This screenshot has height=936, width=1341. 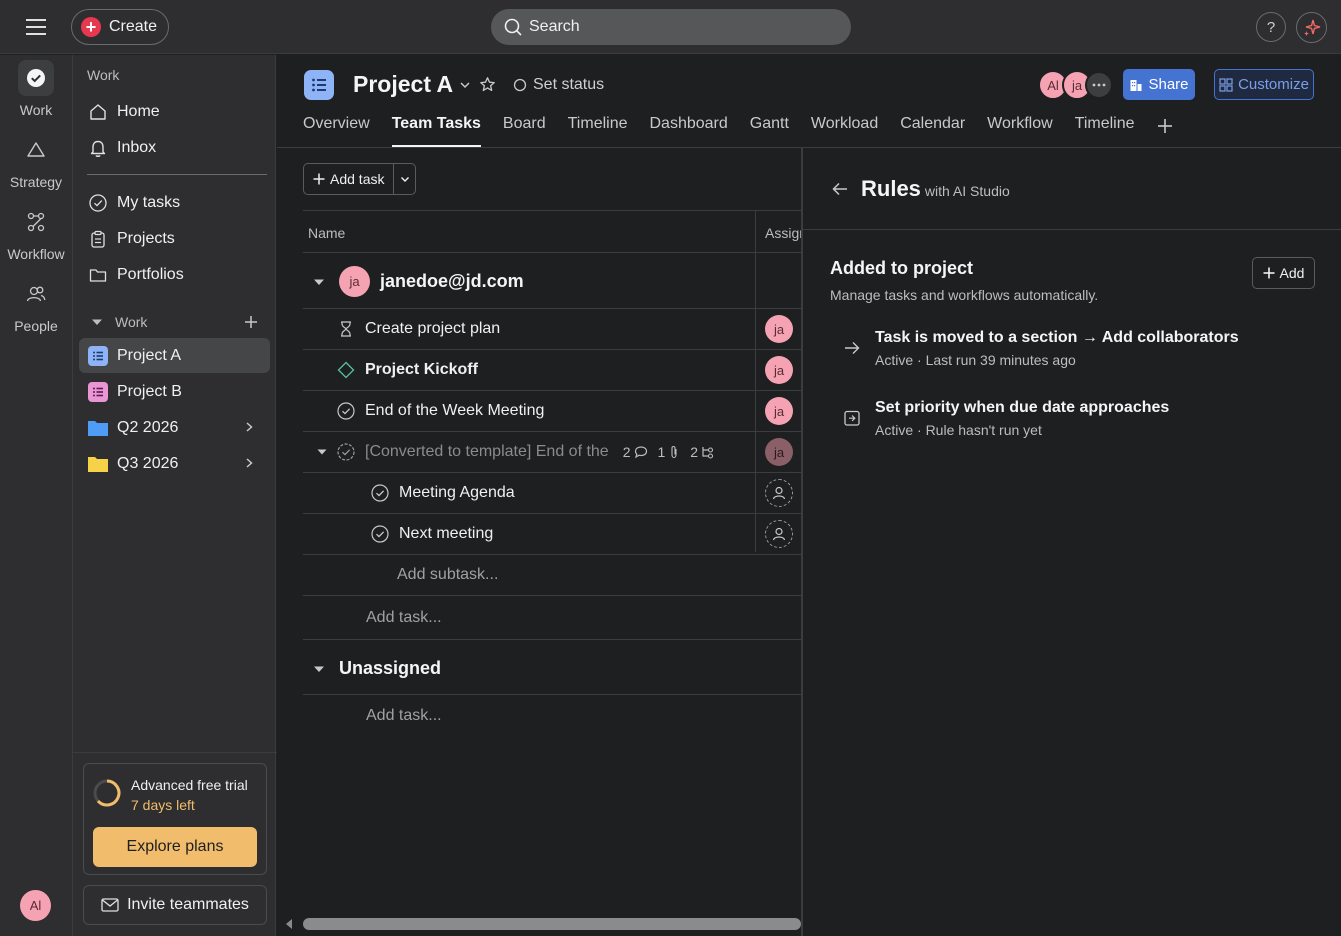 What do you see at coordinates (1311, 27) in the screenshot?
I see `ai-sparkle-button` at bounding box center [1311, 27].